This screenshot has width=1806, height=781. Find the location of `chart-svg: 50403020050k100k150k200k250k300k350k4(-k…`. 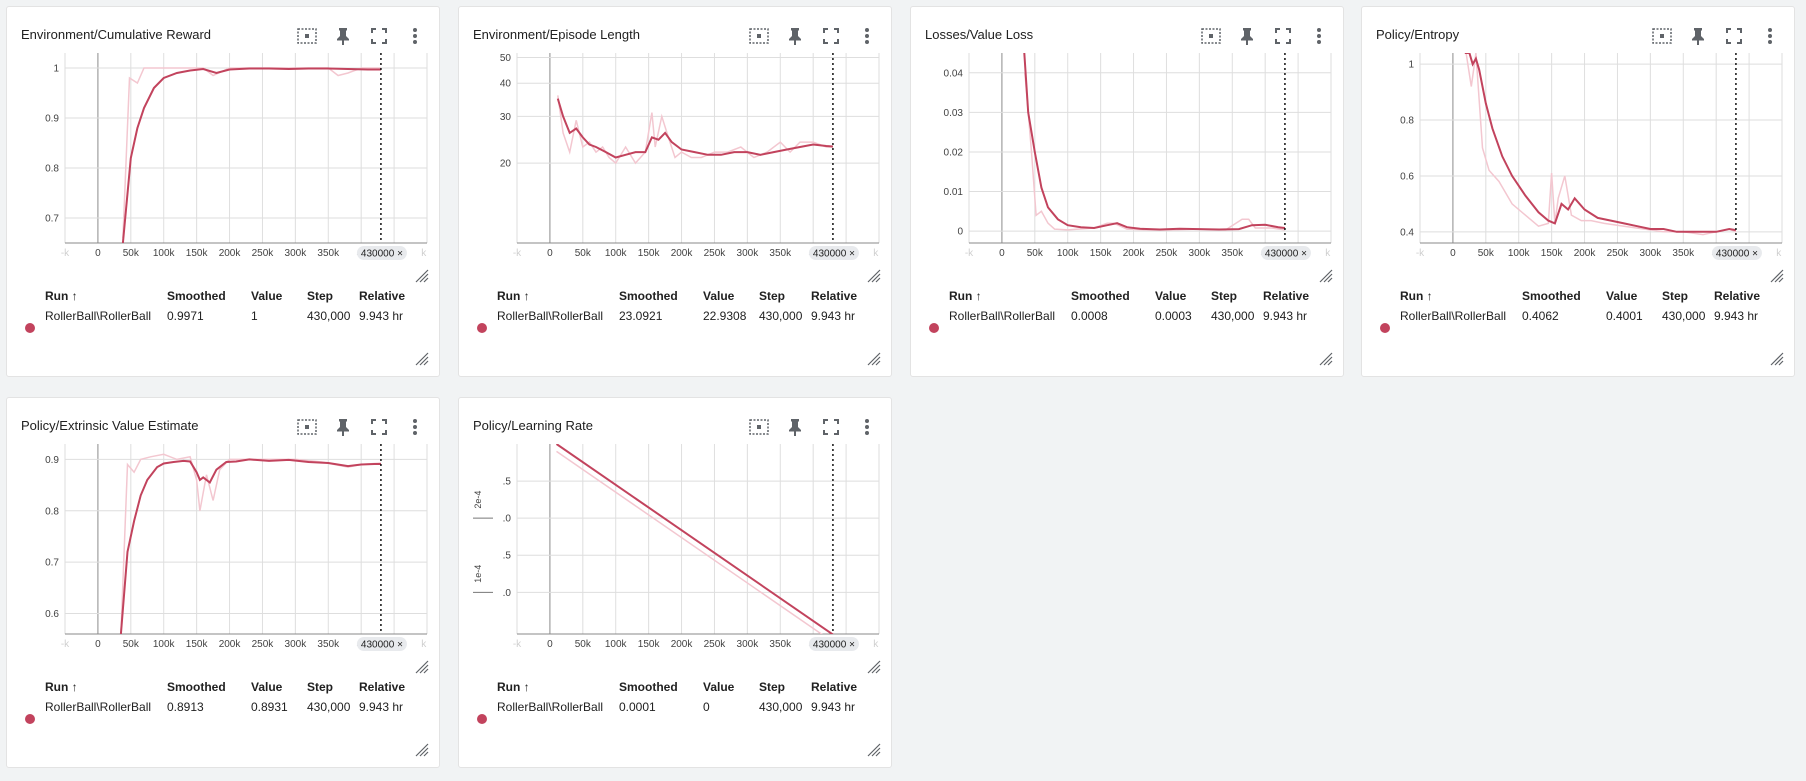

chart-svg: 50403020050k100k150k200k250k300k350k4(-k… is located at coordinates (676, 167).